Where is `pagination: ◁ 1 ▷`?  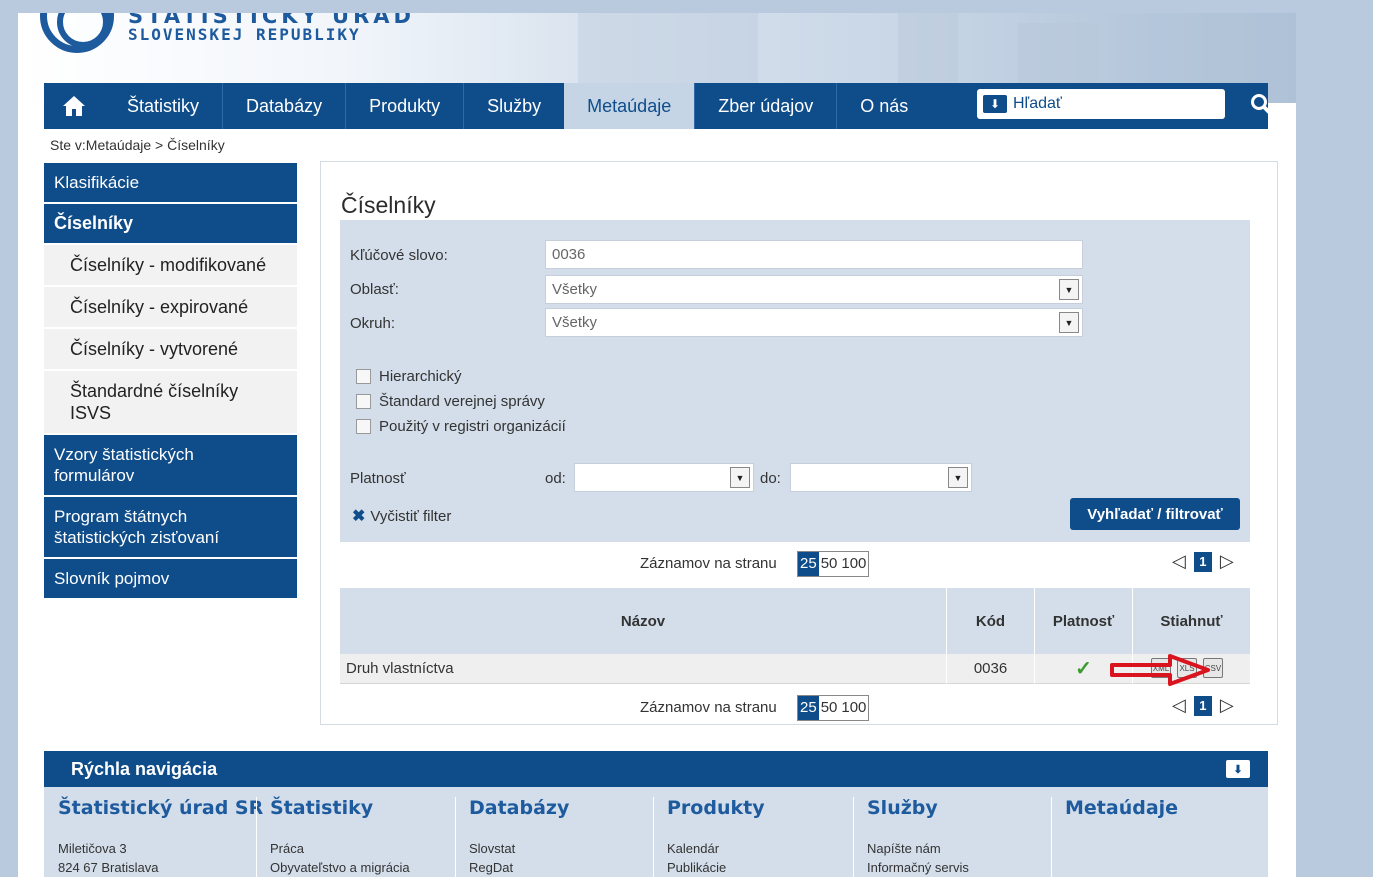 pagination: ◁ 1 ▷ is located at coordinates (1203, 561).